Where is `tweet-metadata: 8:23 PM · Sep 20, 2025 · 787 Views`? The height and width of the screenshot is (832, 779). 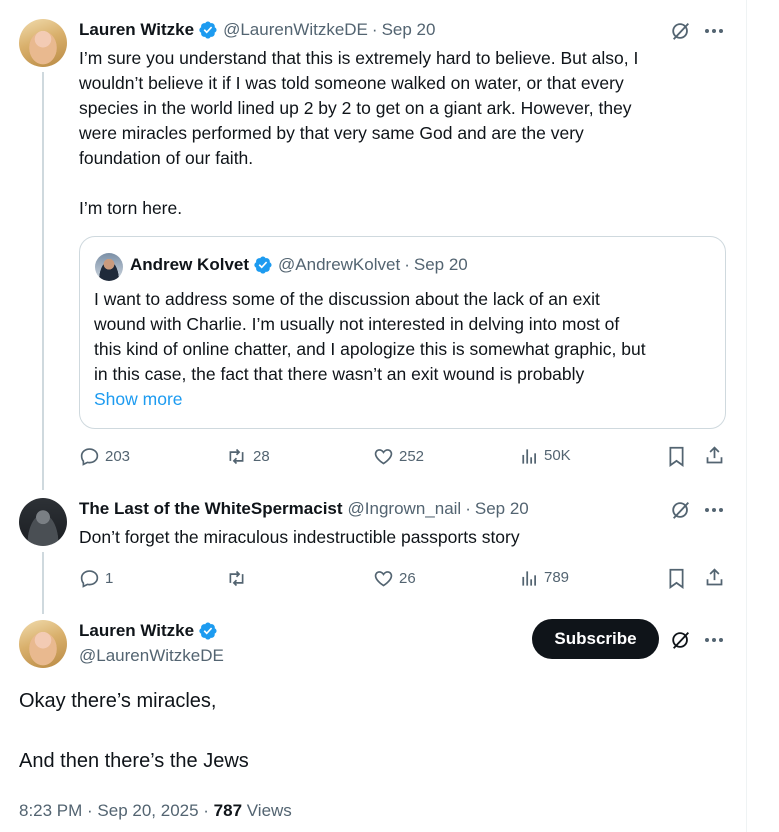 tweet-metadata: 8:23 PM · Sep 20, 2025 · 787 Views is located at coordinates (155, 811).